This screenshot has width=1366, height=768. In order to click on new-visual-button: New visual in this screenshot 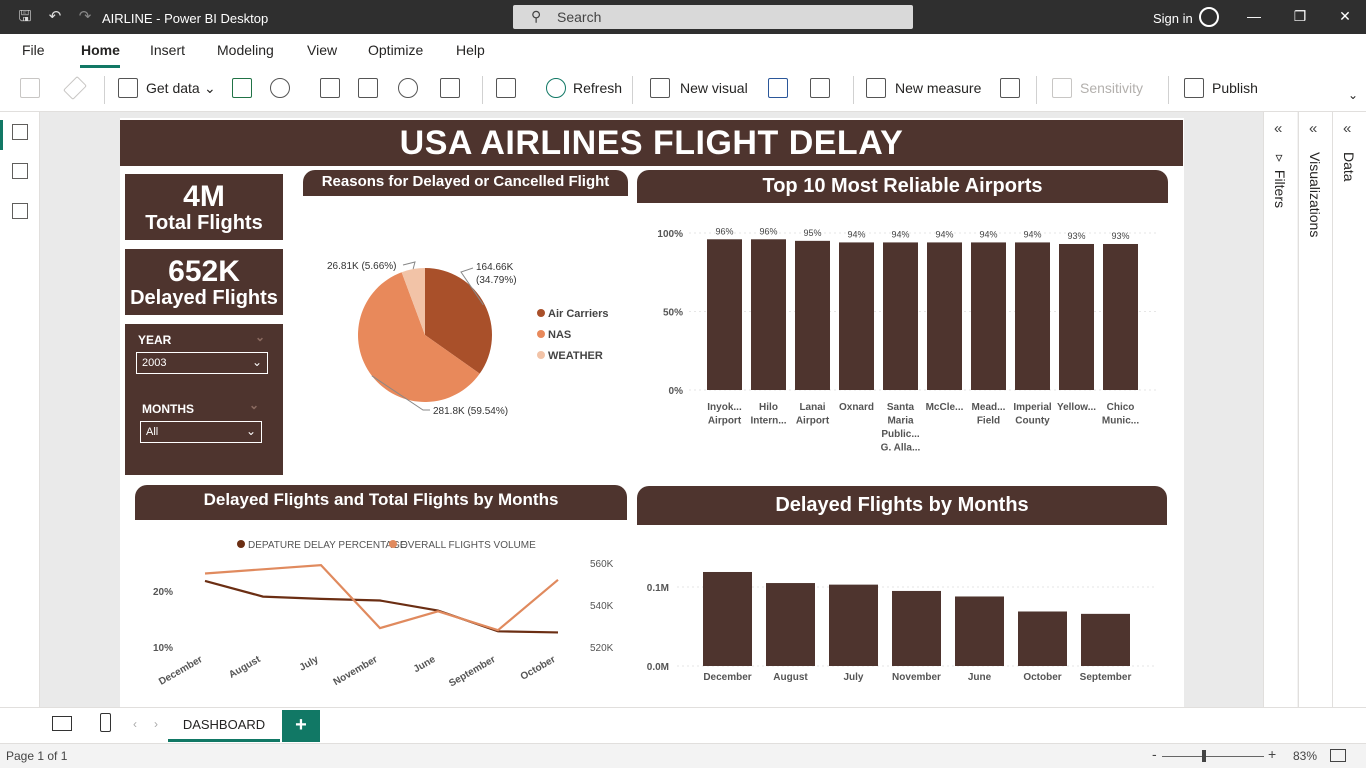, I will do `click(714, 88)`.